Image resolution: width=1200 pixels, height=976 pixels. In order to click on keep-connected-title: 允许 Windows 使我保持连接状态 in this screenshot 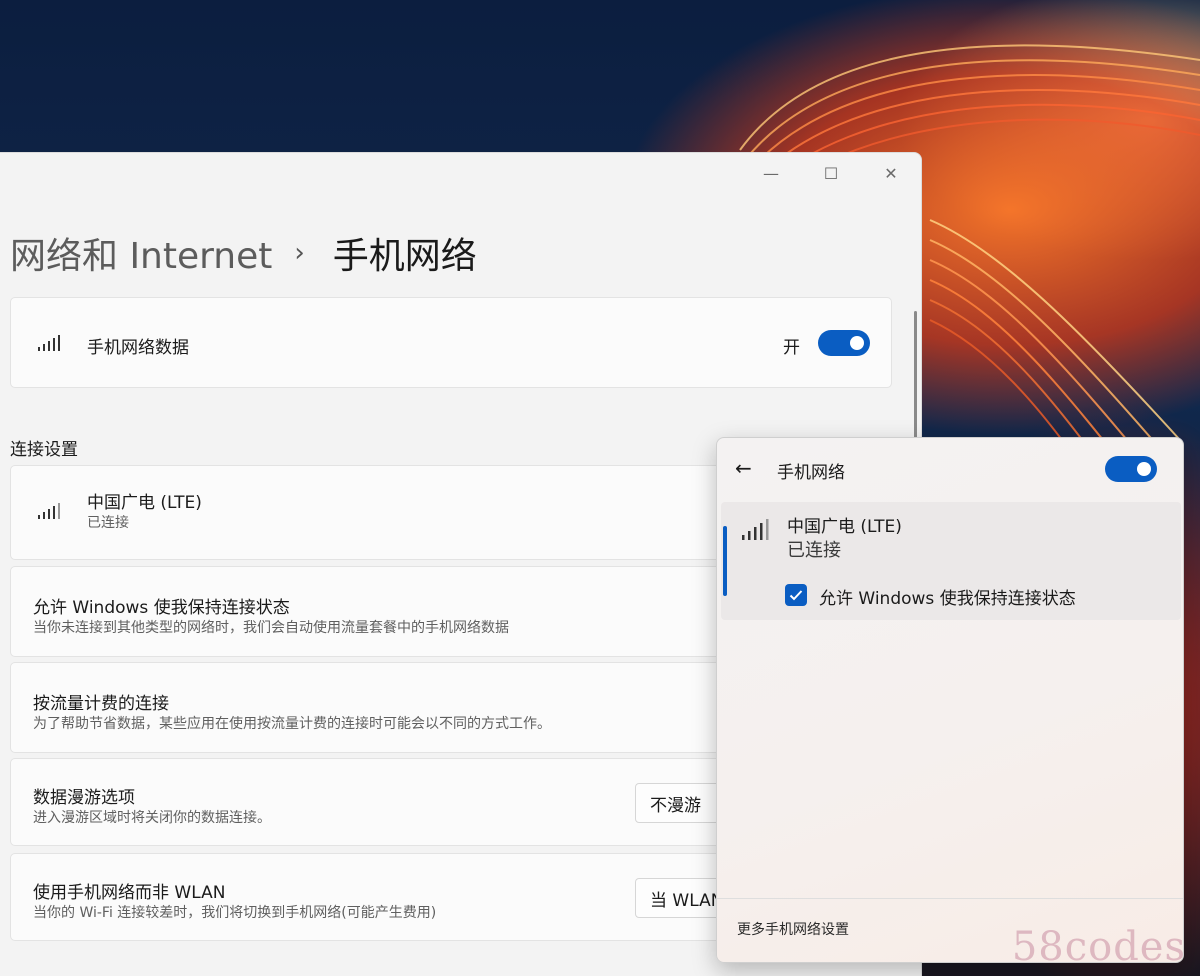, I will do `click(161, 608)`.